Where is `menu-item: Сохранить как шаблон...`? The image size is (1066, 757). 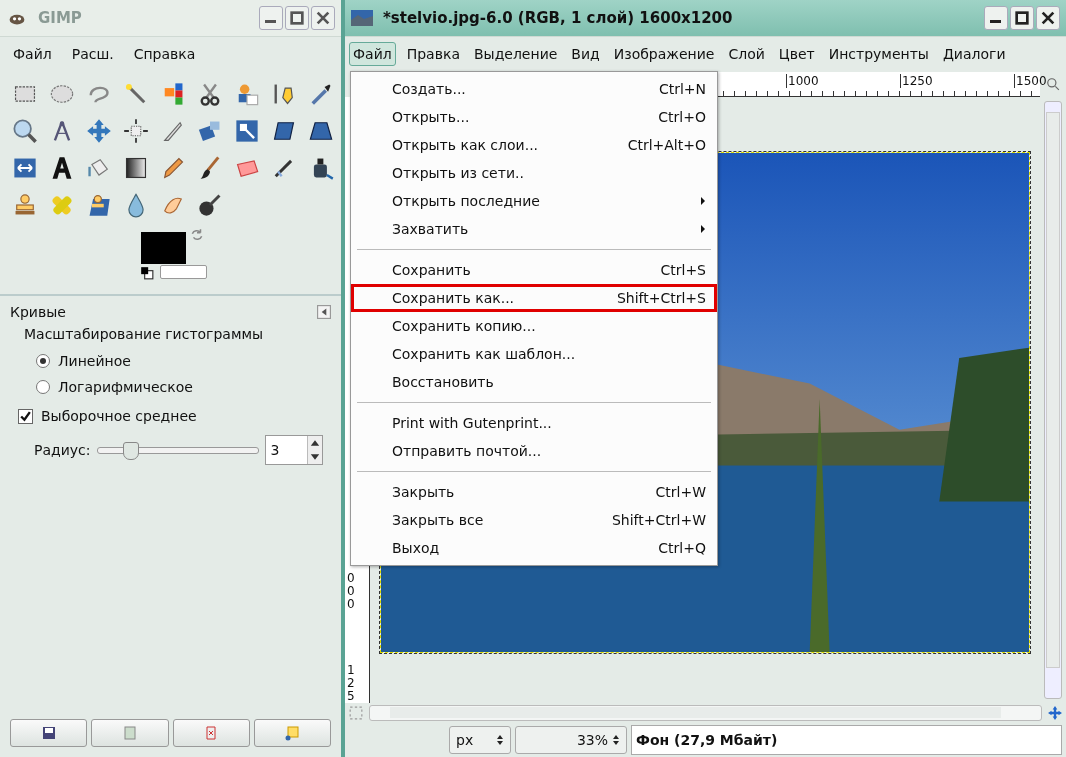
menu-item: Сохранить как шаблон... is located at coordinates (534, 354).